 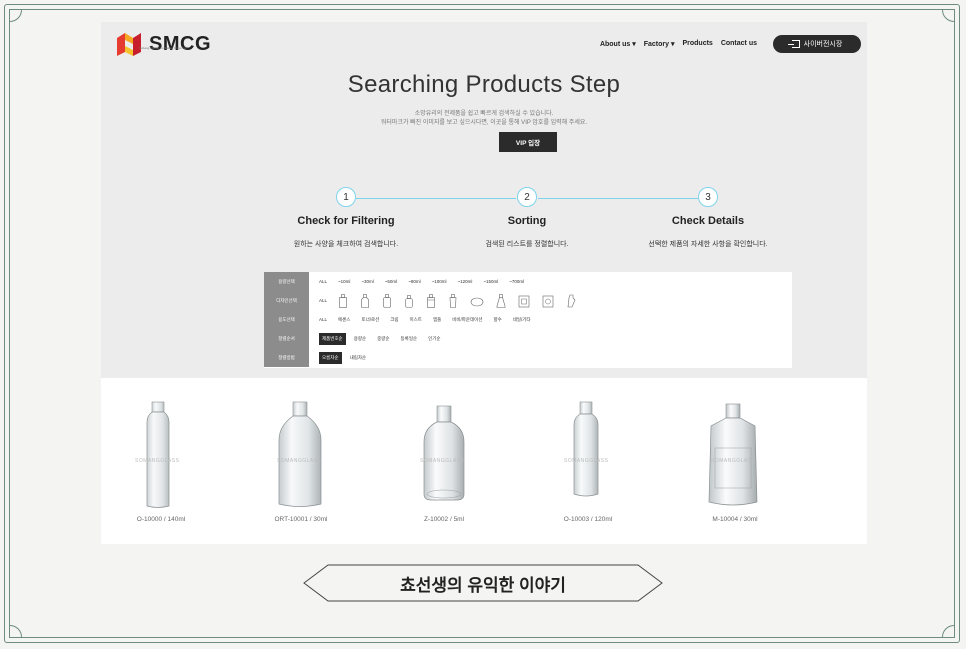 I want to click on usage-option: 비비/파운데이션, so click(x=467, y=320).